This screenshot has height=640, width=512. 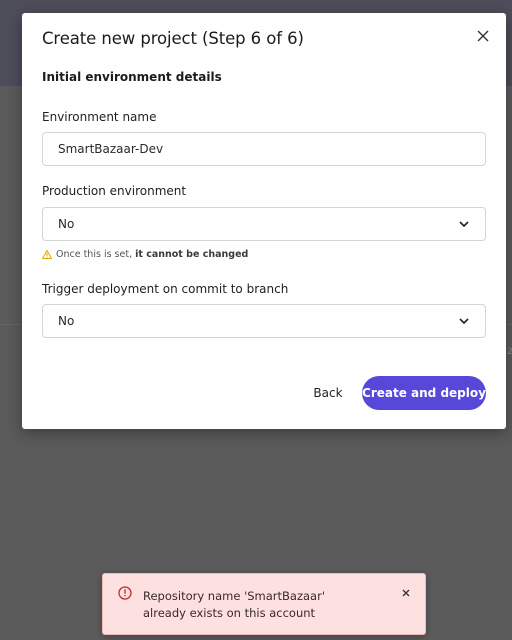 I want to click on toast-close-button, so click(x=406, y=593).